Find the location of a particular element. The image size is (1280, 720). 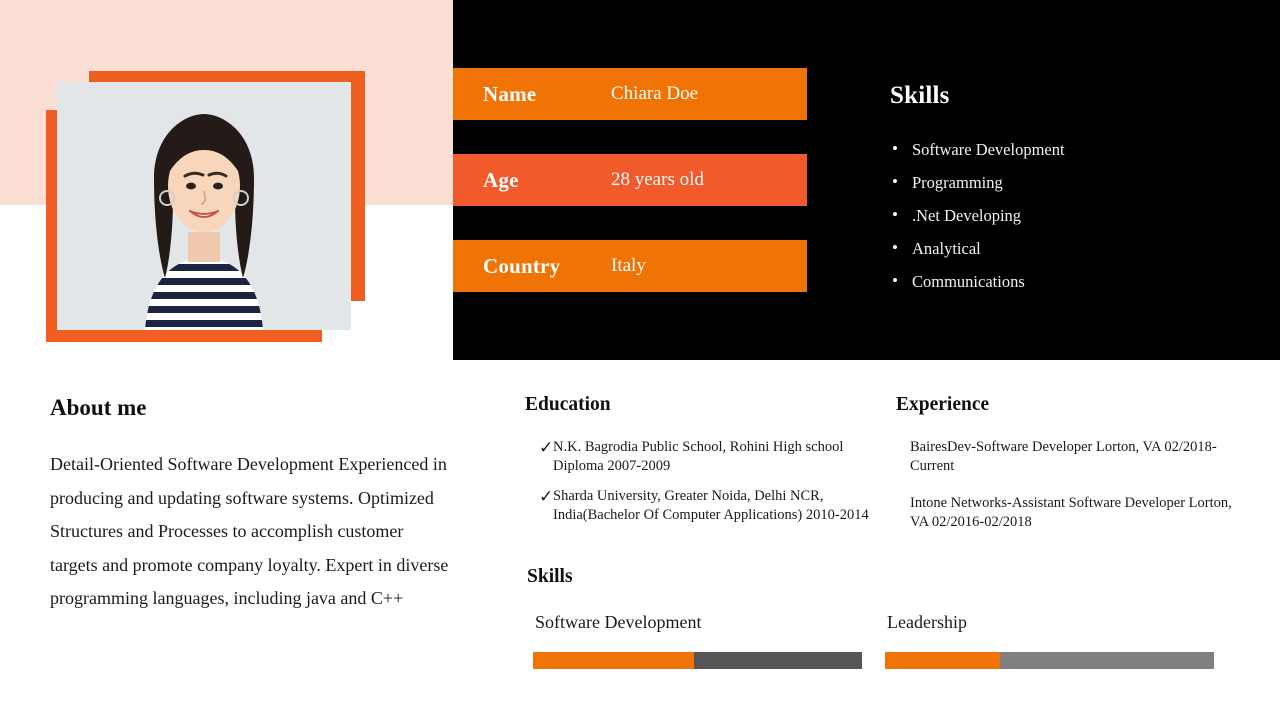

experience-title: Experience is located at coordinates (943, 404).